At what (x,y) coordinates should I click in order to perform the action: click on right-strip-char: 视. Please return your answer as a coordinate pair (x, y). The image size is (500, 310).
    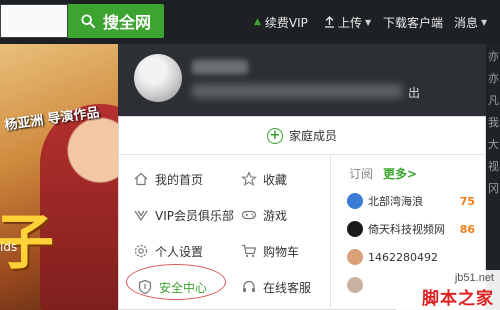
    Looking at the image, I should click on (493, 166).